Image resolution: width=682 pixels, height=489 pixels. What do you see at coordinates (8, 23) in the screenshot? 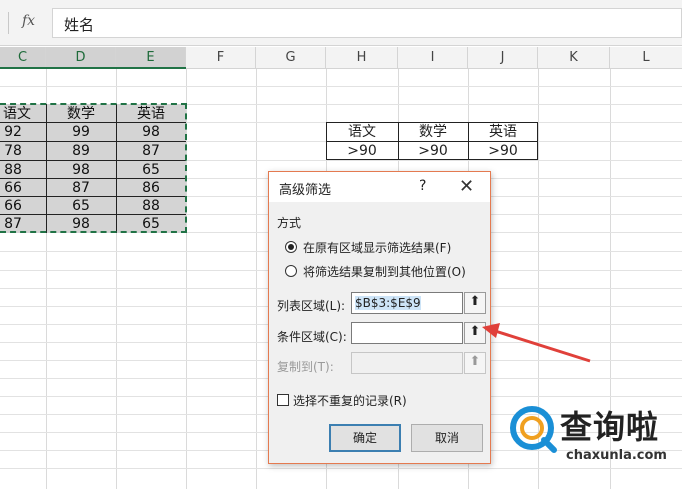
I see `formula-divider` at bounding box center [8, 23].